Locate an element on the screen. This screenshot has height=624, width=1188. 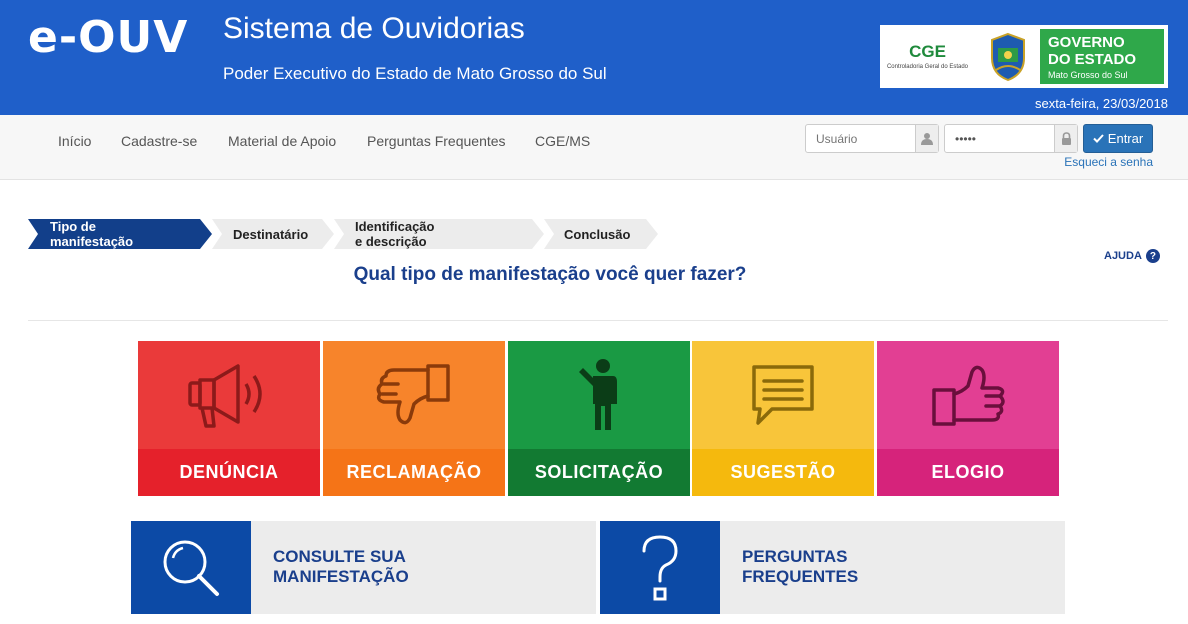
tile-elogio-top is located at coordinates (968, 395).